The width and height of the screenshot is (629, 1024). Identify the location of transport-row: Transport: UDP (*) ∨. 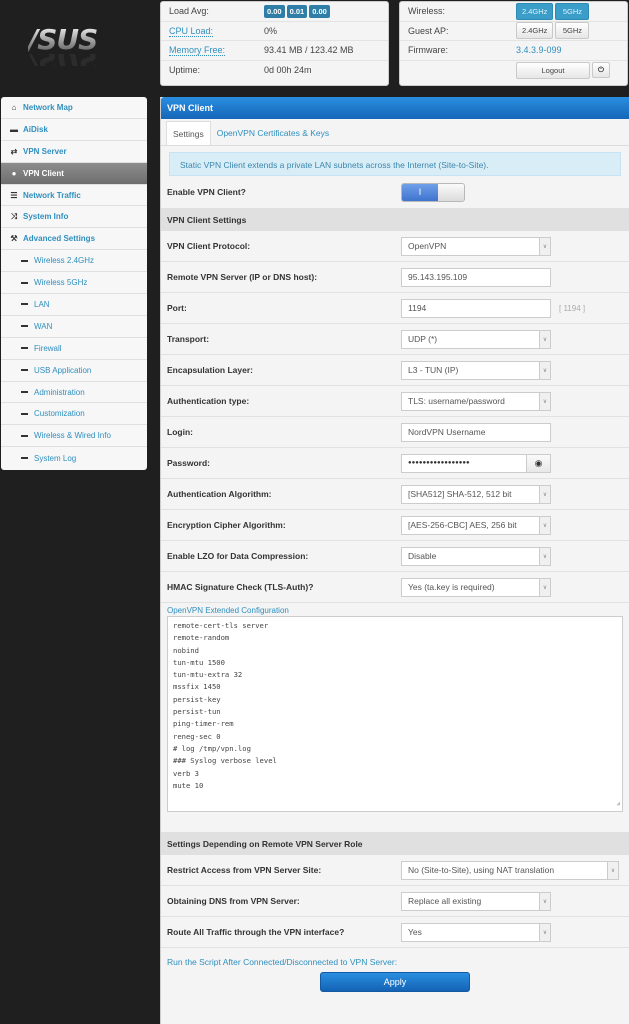
(395, 339).